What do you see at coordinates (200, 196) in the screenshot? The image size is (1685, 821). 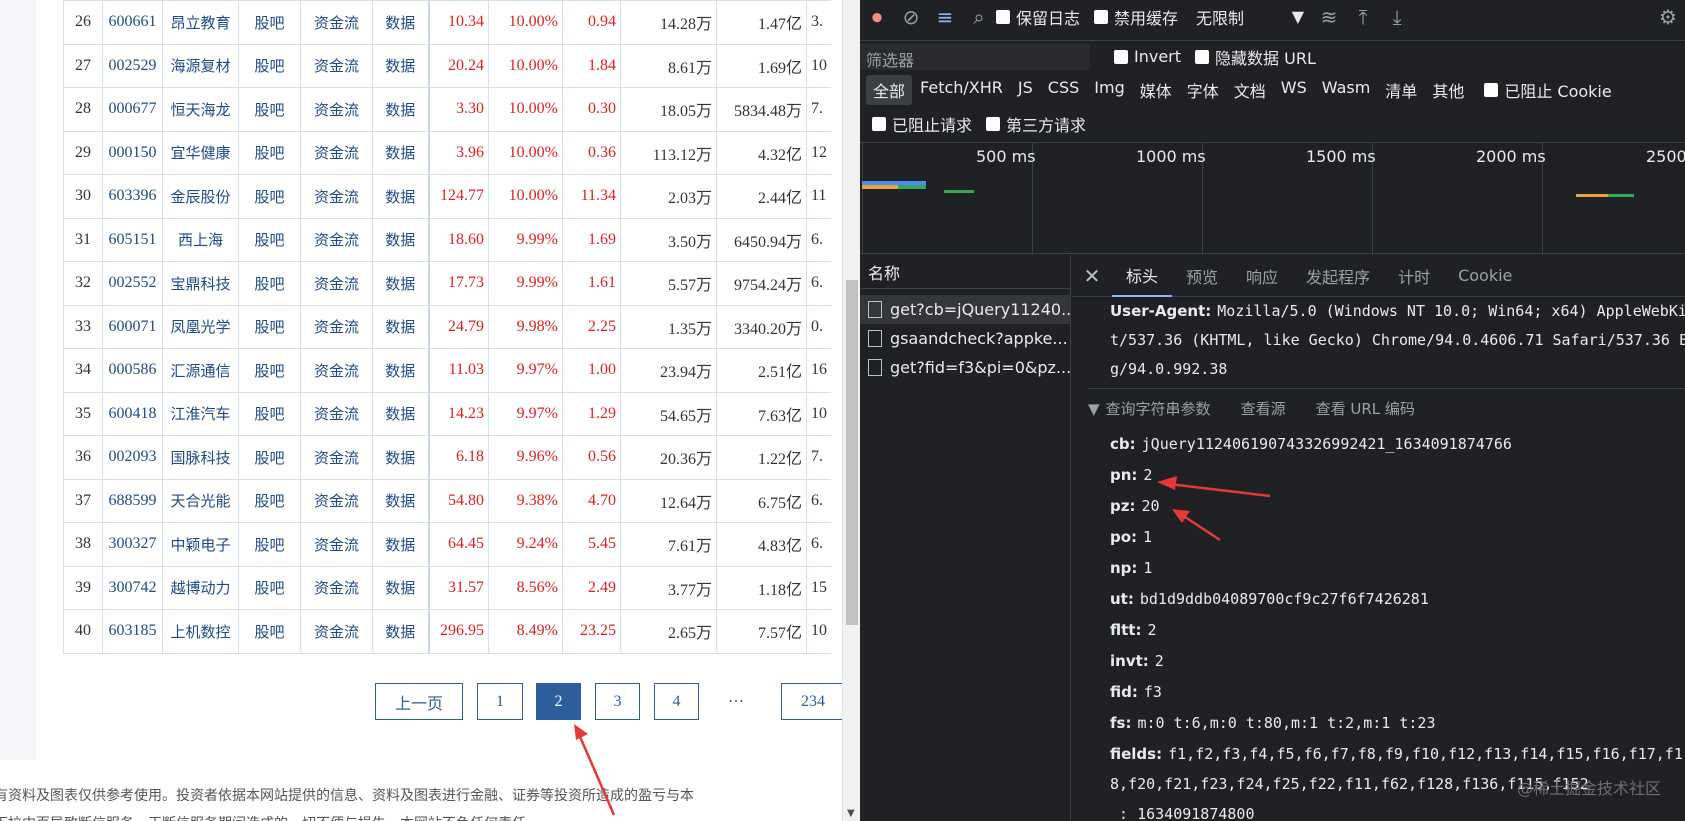 I see `stock-name-link: 金辰股份` at bounding box center [200, 196].